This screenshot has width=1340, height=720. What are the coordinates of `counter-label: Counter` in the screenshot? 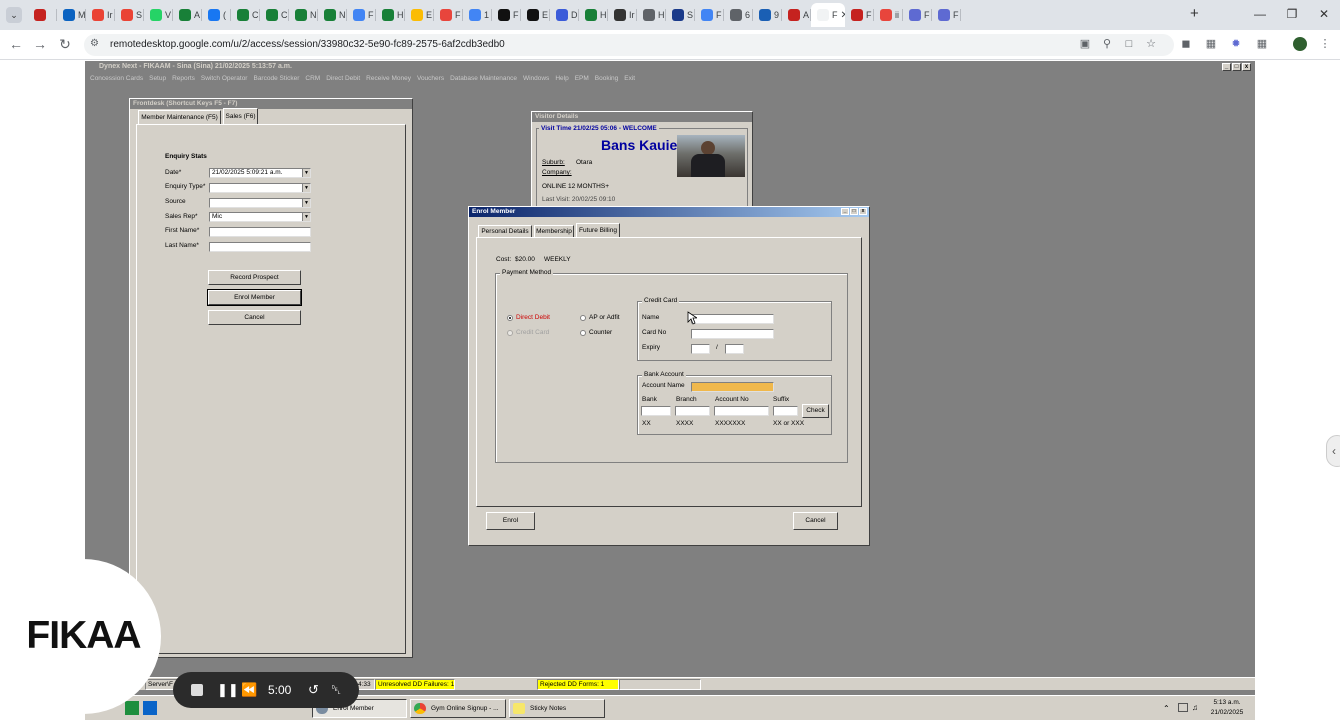 It's located at (600, 332).